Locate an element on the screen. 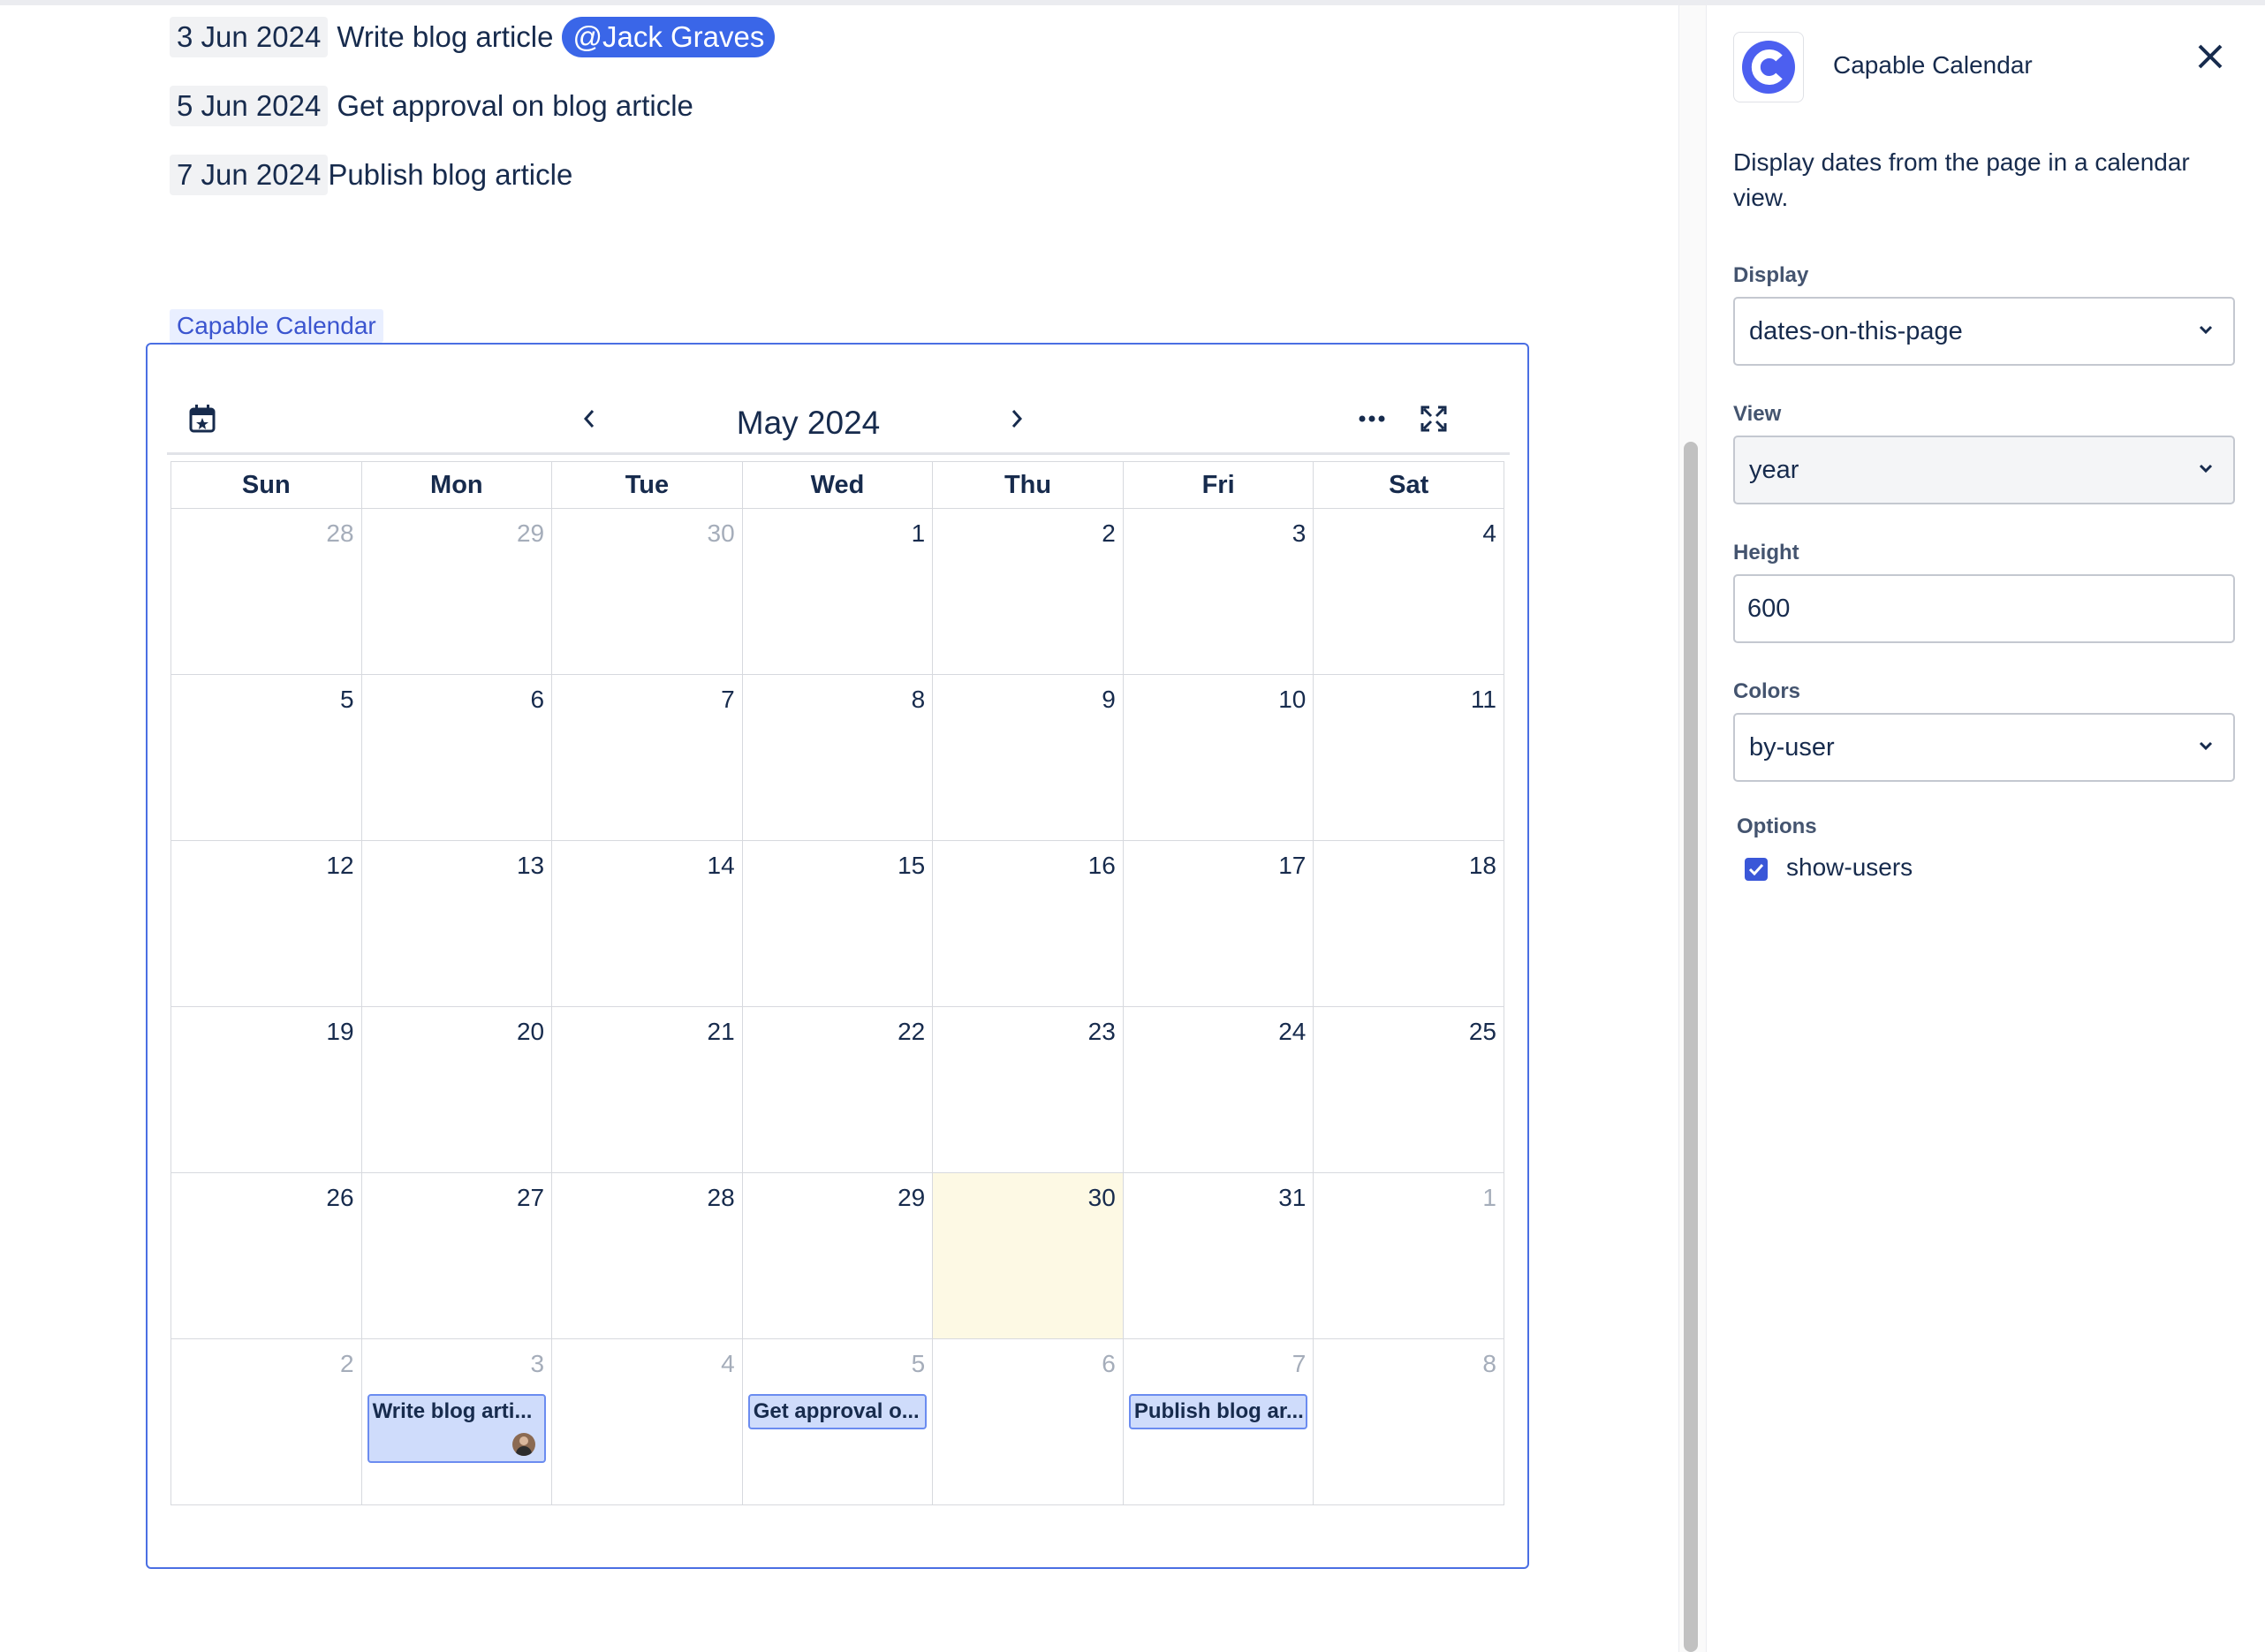  day-cell: 11 is located at coordinates (1408, 757).